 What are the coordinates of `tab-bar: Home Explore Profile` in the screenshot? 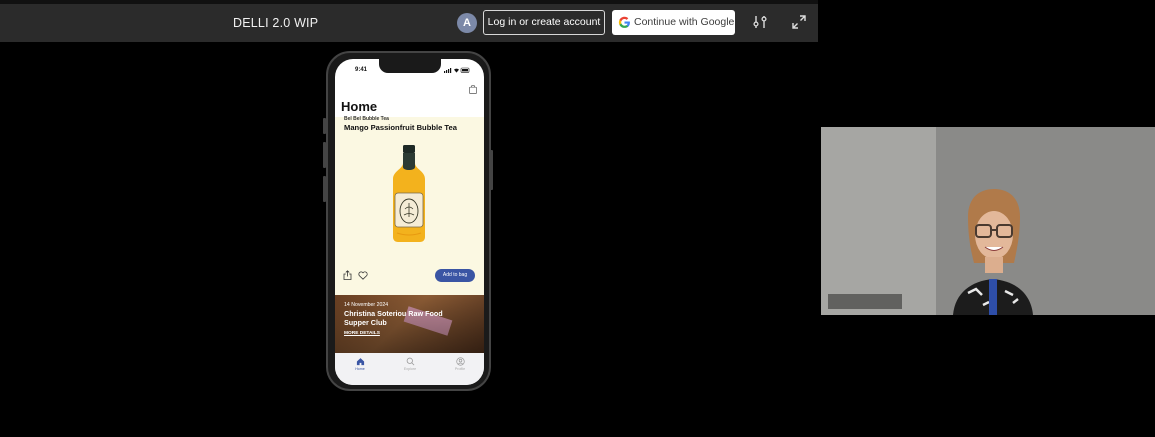 It's located at (409, 369).